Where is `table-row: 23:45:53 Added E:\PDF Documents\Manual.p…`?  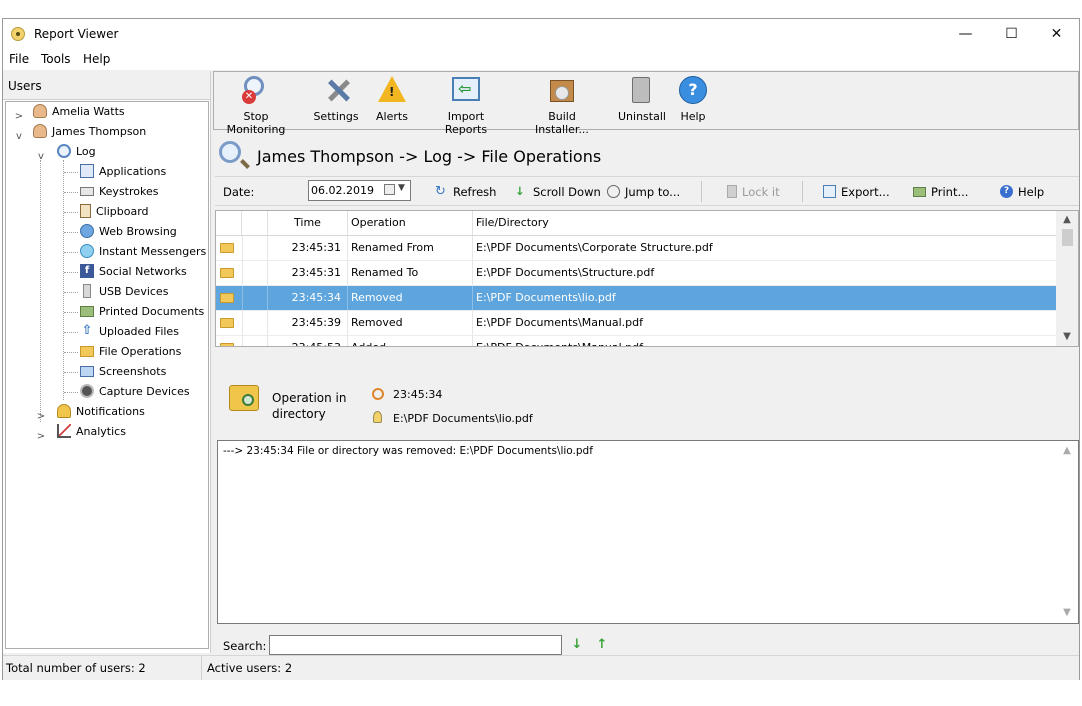 table-row: 23:45:53 Added E:\PDF Documents\Manual.p… is located at coordinates (636, 341).